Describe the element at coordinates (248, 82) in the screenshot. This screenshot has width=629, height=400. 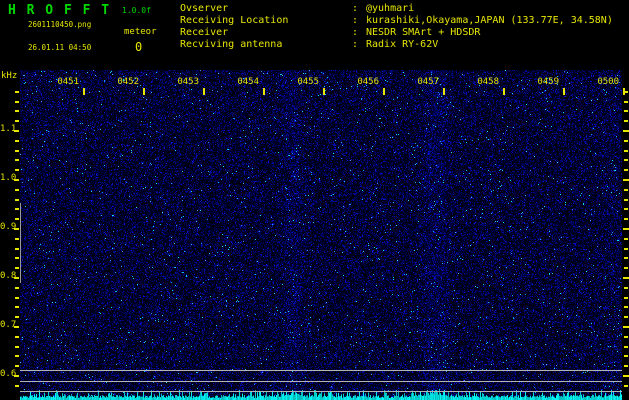
I see `time-label: 0454` at that location.